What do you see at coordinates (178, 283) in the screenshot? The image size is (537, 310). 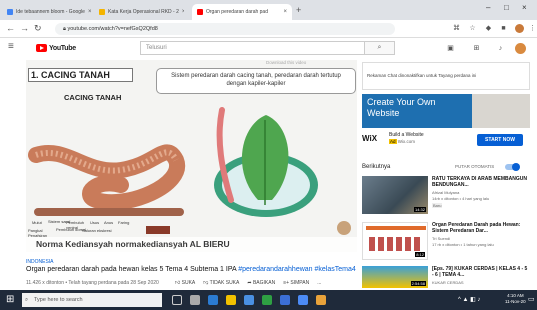 I see `thumbs-up-icon: 👍︎` at bounding box center [178, 283].